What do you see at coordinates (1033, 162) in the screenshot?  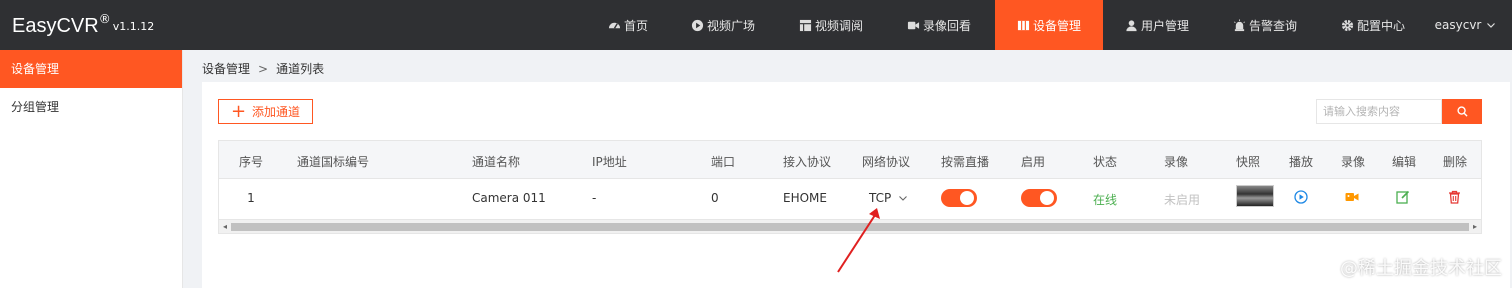 I see `column-header: 启用` at bounding box center [1033, 162].